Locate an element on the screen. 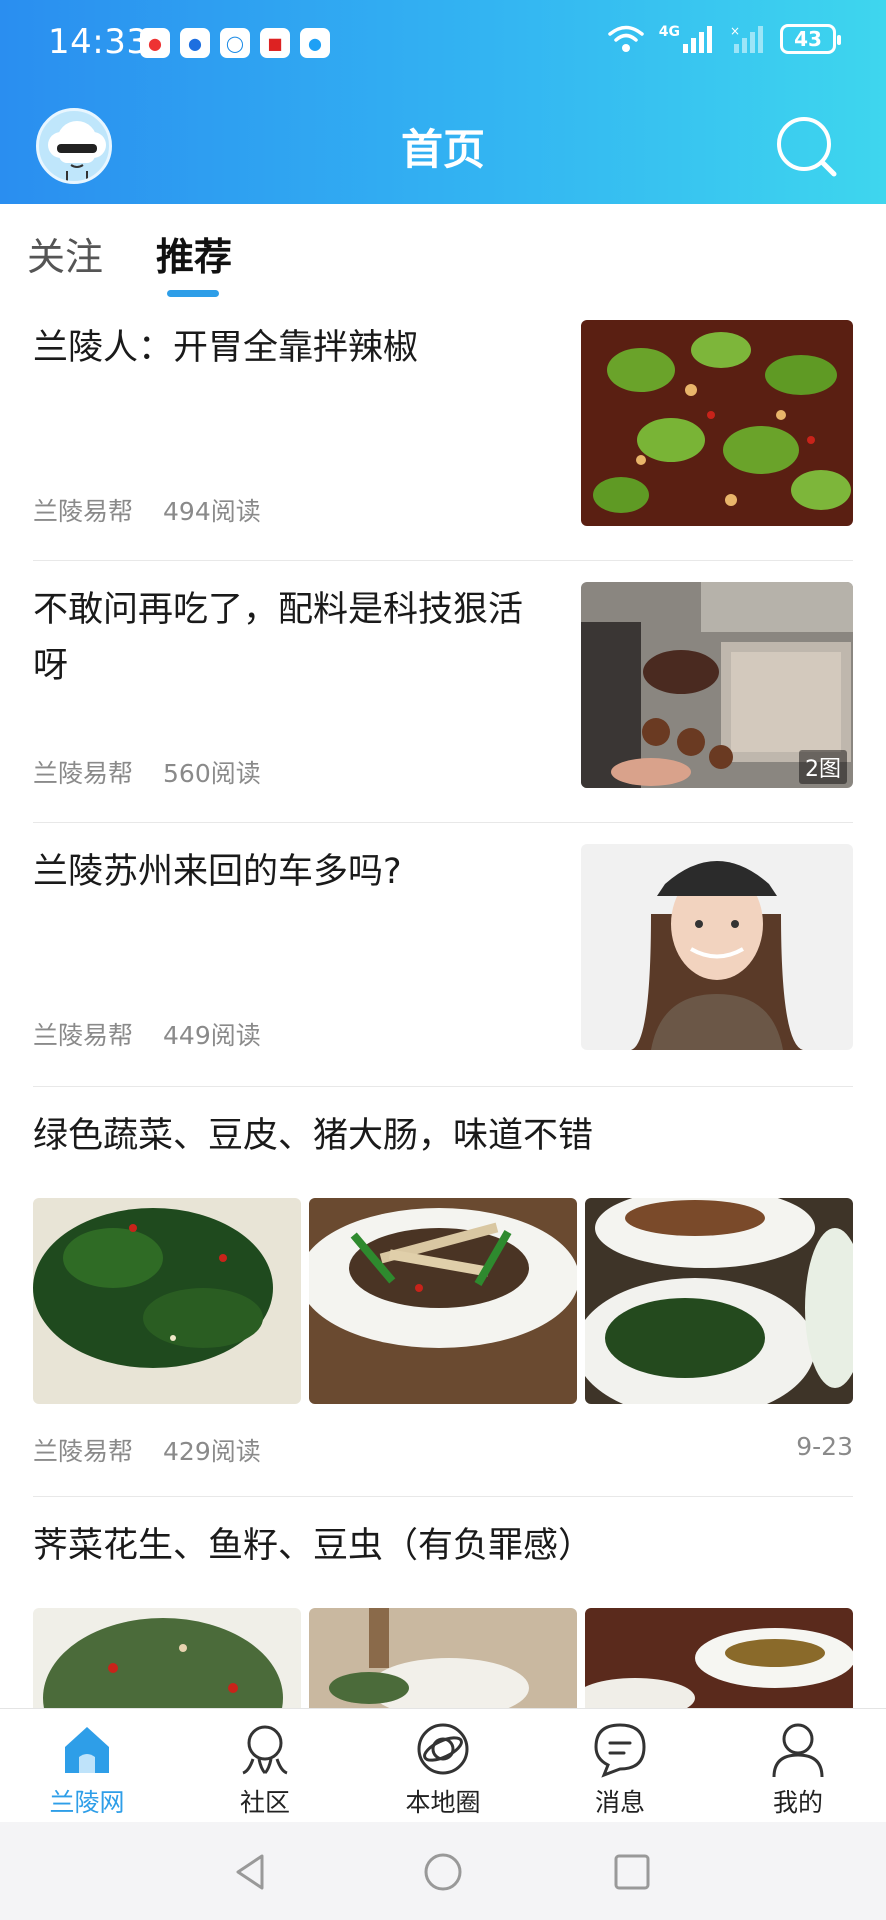  article-item: 兰陵苏州来回的车多吗? 兰陵易帮 449阅读 is located at coordinates (443, 947).